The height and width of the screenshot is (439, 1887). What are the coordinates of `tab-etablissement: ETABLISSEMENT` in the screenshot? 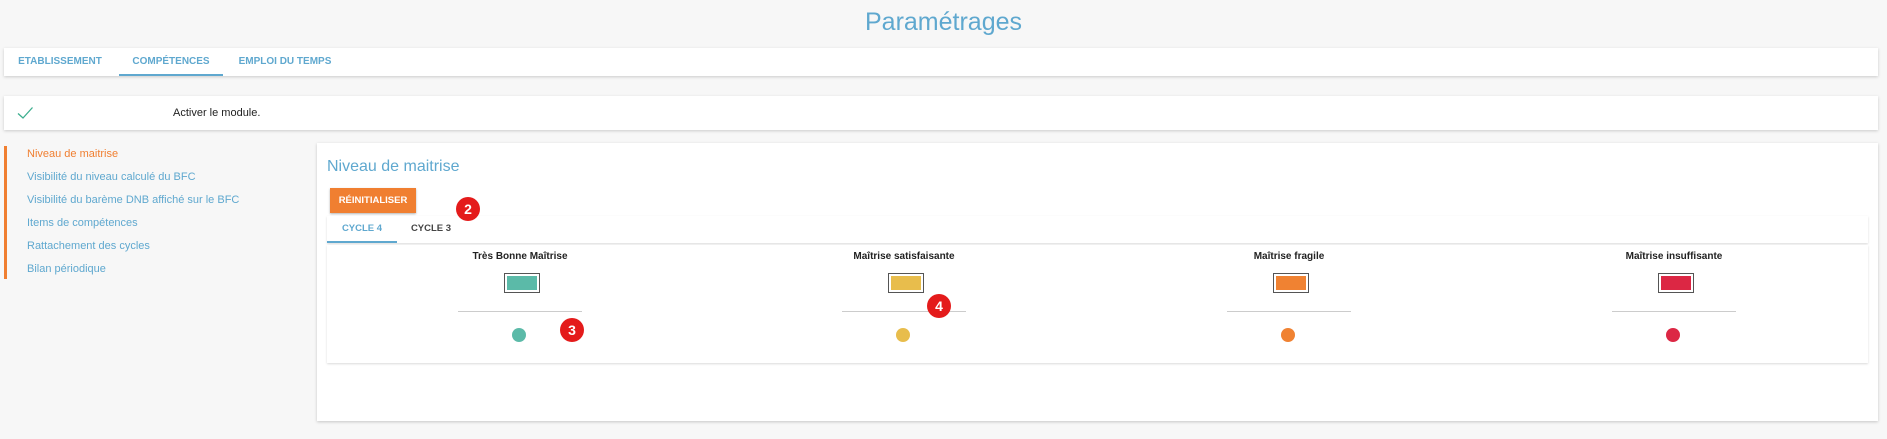 It's located at (60, 62).